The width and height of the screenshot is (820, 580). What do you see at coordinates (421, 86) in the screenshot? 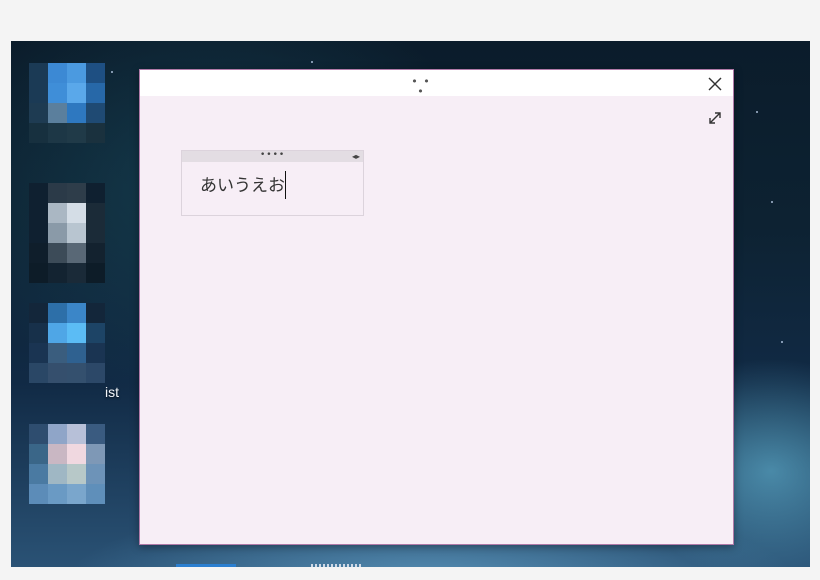
I see `window-drag-handle: • • •` at bounding box center [421, 86].